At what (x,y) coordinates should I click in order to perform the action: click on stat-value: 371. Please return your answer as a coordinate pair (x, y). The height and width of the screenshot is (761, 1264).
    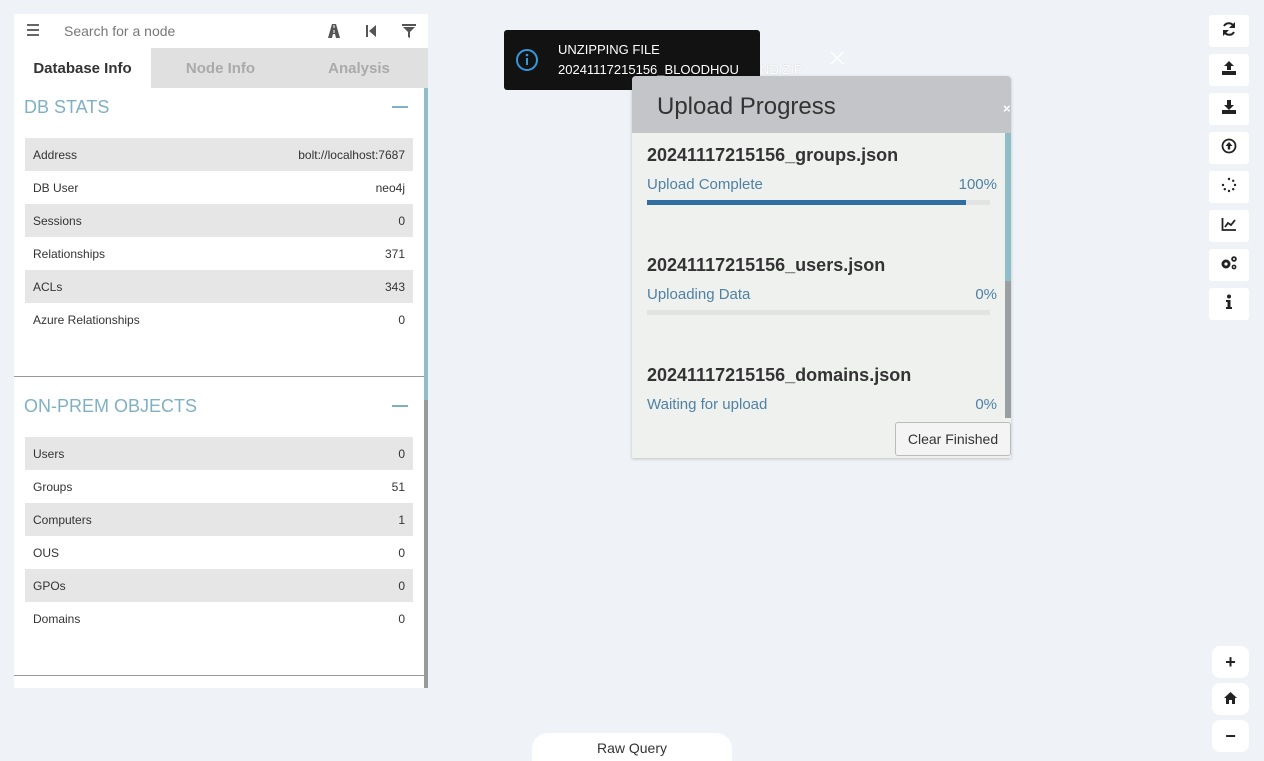
    Looking at the image, I should click on (394, 253).